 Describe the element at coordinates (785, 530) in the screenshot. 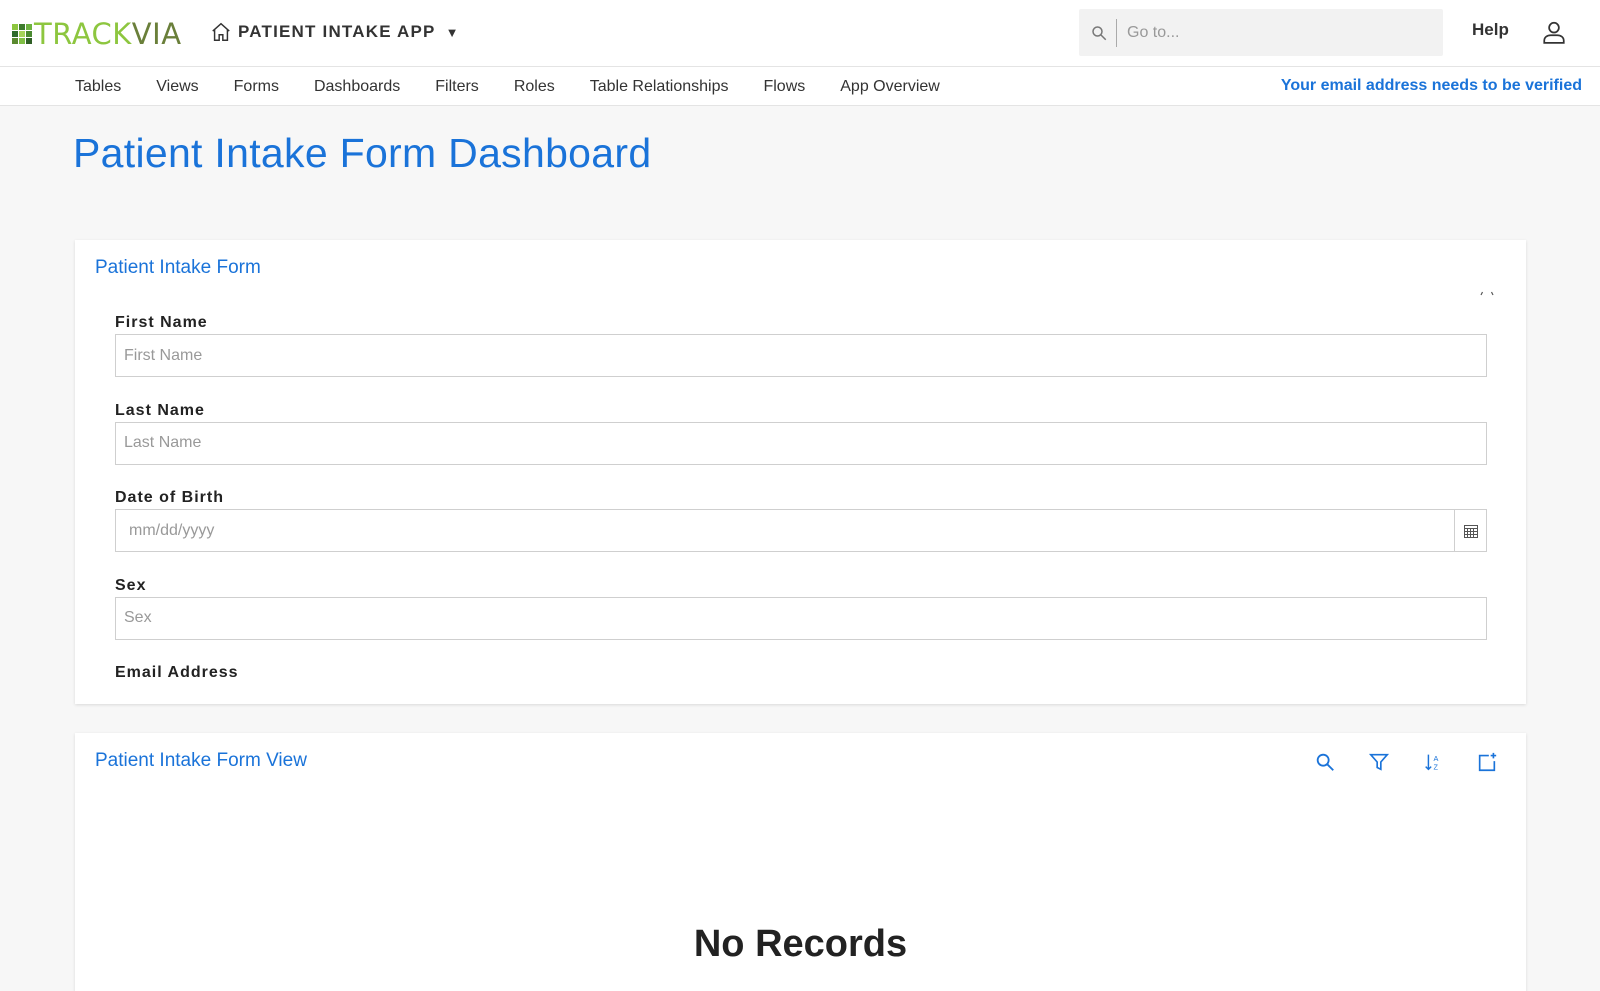

I see `date-of-birth-input` at that location.